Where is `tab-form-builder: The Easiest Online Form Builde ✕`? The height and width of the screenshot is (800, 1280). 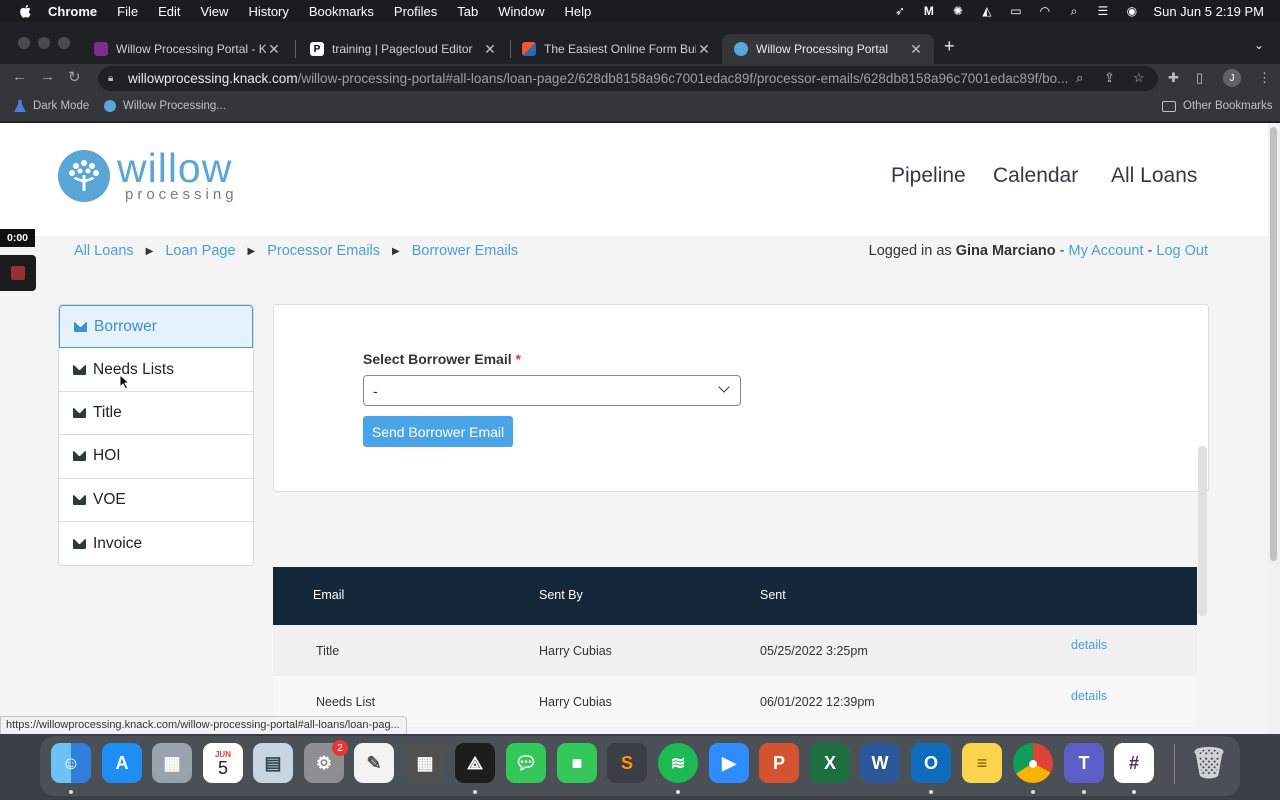
tab-form-builder: The Easiest Online Form Builde ✕ is located at coordinates (616, 49).